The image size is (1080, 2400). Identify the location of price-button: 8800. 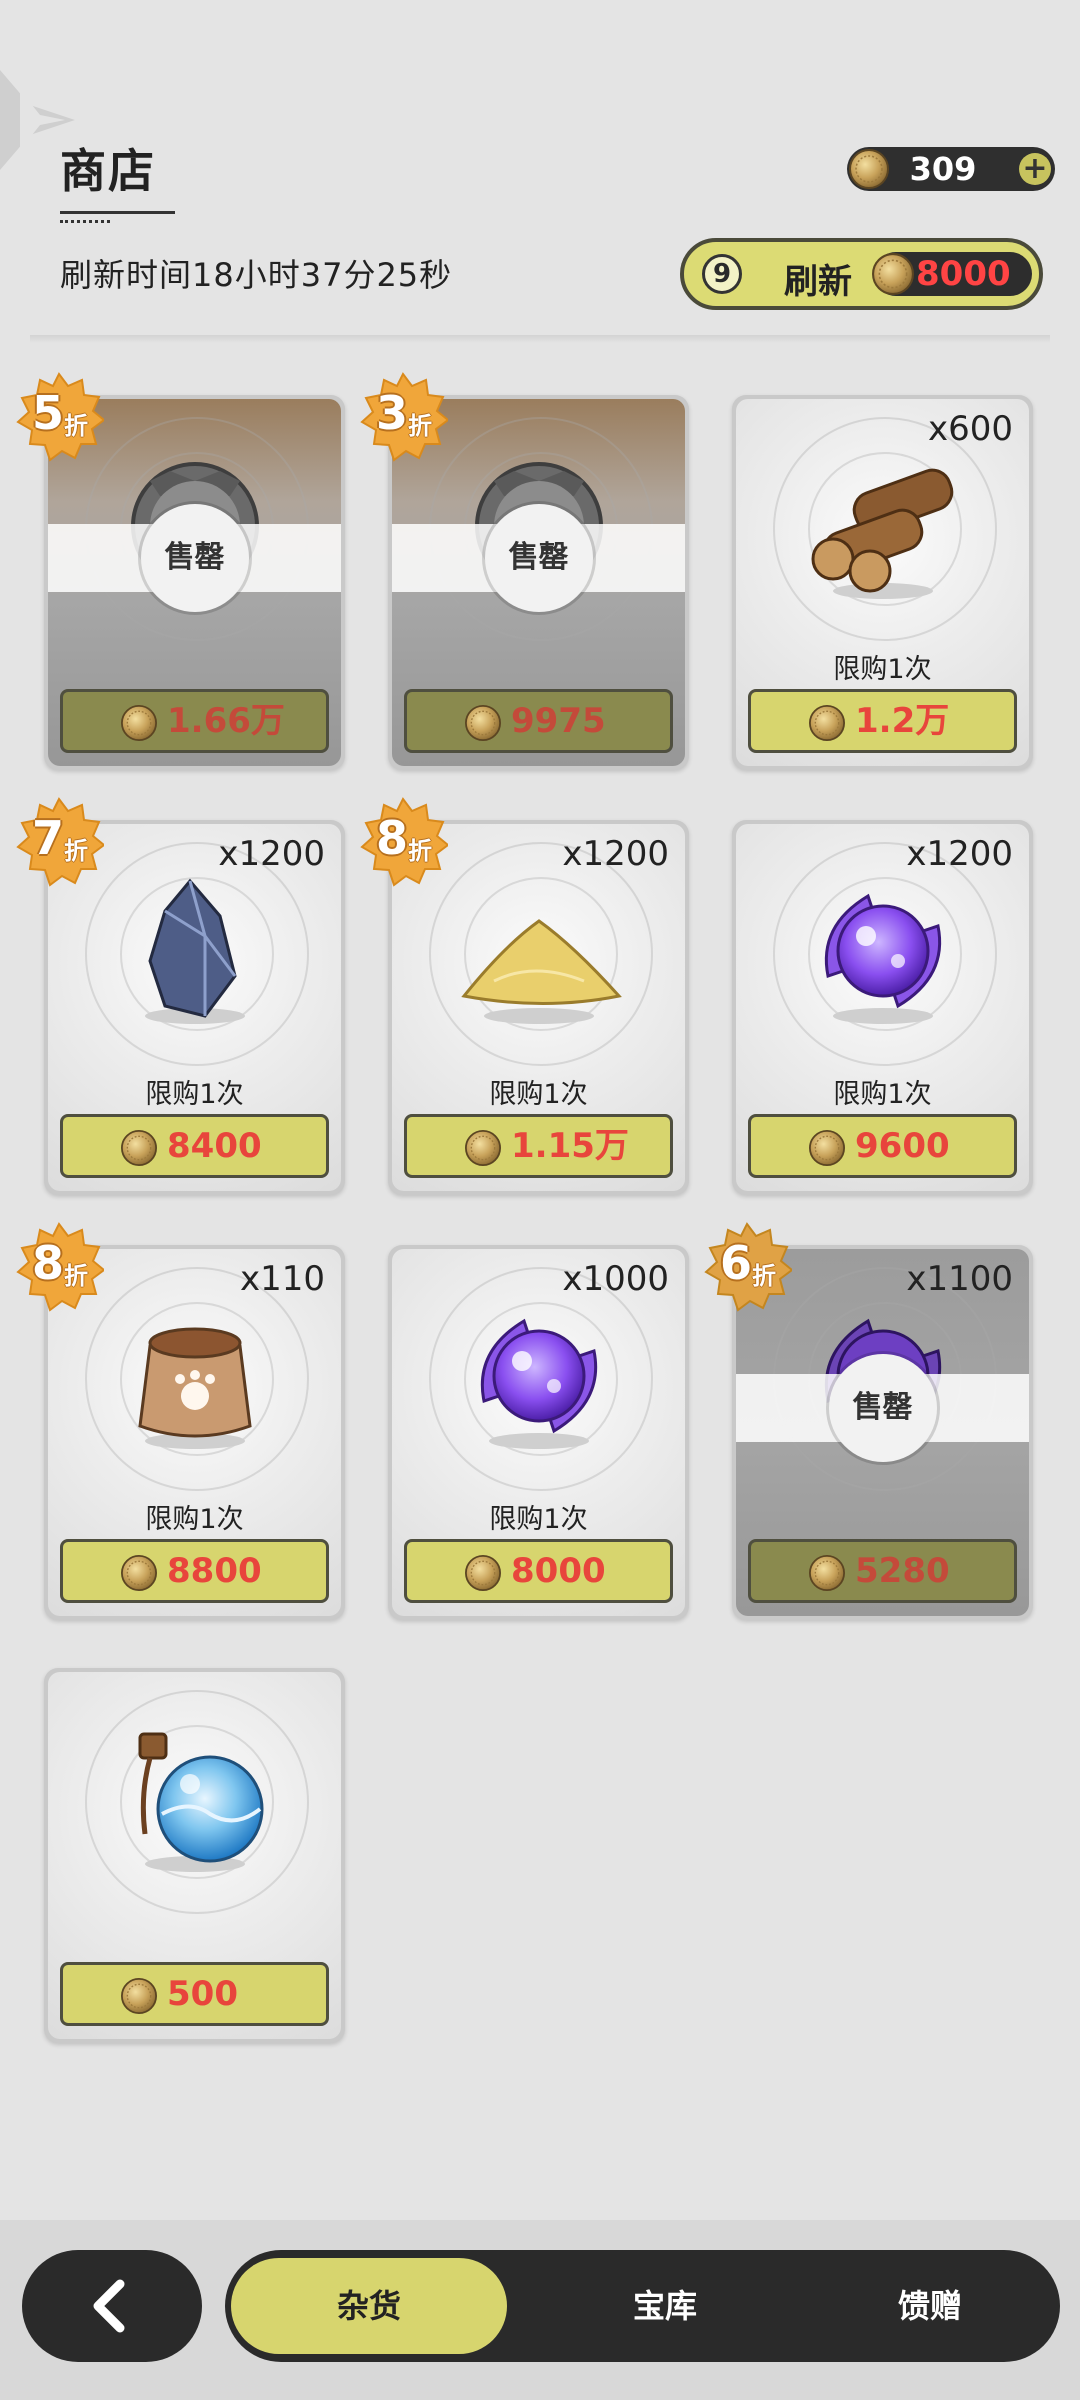
(194, 1571).